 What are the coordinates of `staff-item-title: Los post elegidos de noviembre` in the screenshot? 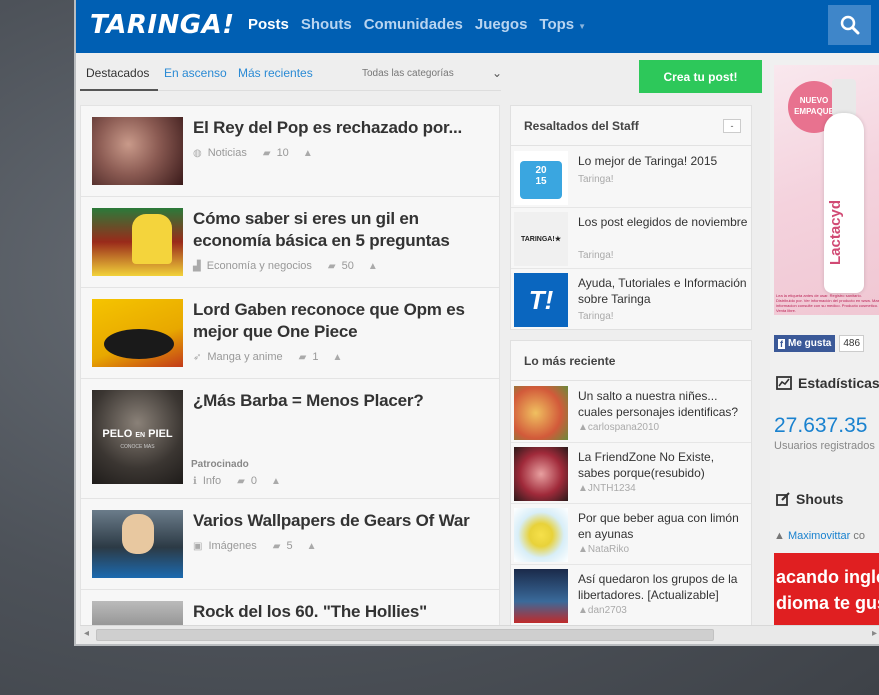 It's located at (663, 222).